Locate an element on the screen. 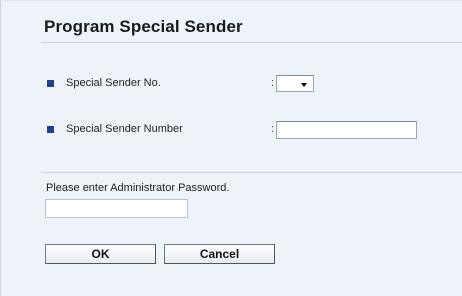 Image resolution: width=462 pixels, height=296 pixels. title-divider is located at coordinates (251, 42).